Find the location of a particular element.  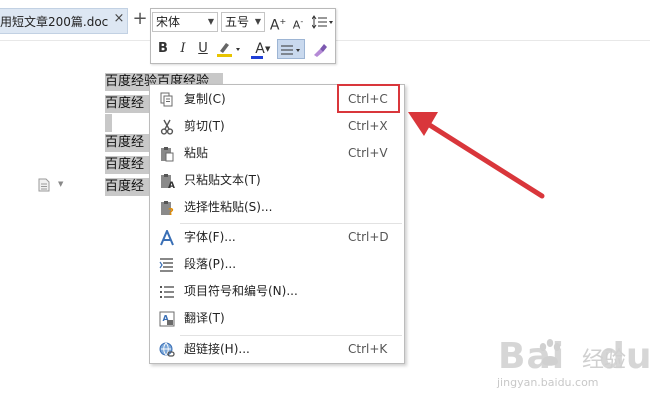

doc-line-3-gap is located at coordinates (131, 123).